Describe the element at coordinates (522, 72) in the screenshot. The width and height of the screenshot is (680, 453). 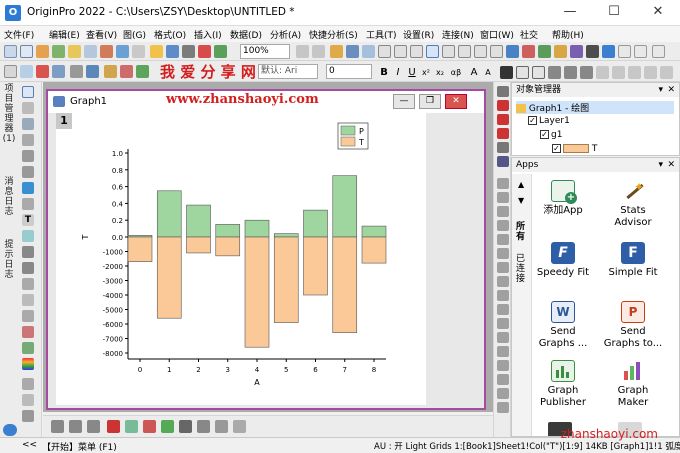
I see `line-color-icon` at that location.